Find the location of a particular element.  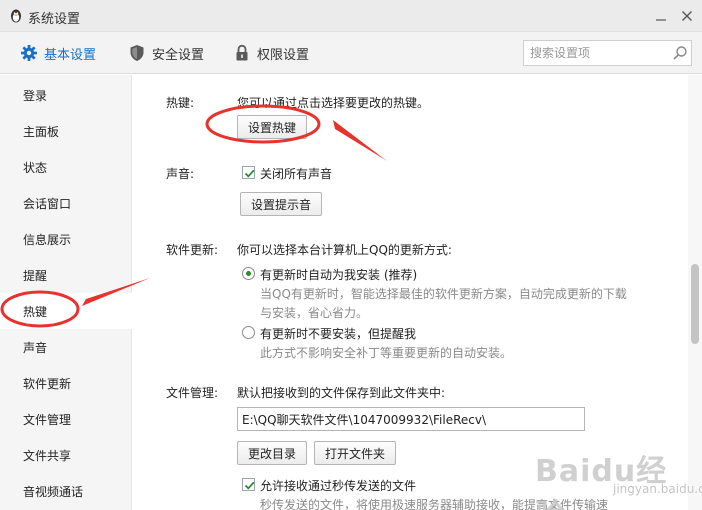

watermark-url: jingyan.baidu.com is located at coordinates (657, 489).